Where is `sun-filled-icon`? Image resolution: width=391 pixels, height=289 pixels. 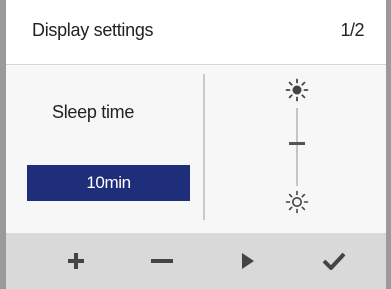 sun-filled-icon is located at coordinates (297, 90).